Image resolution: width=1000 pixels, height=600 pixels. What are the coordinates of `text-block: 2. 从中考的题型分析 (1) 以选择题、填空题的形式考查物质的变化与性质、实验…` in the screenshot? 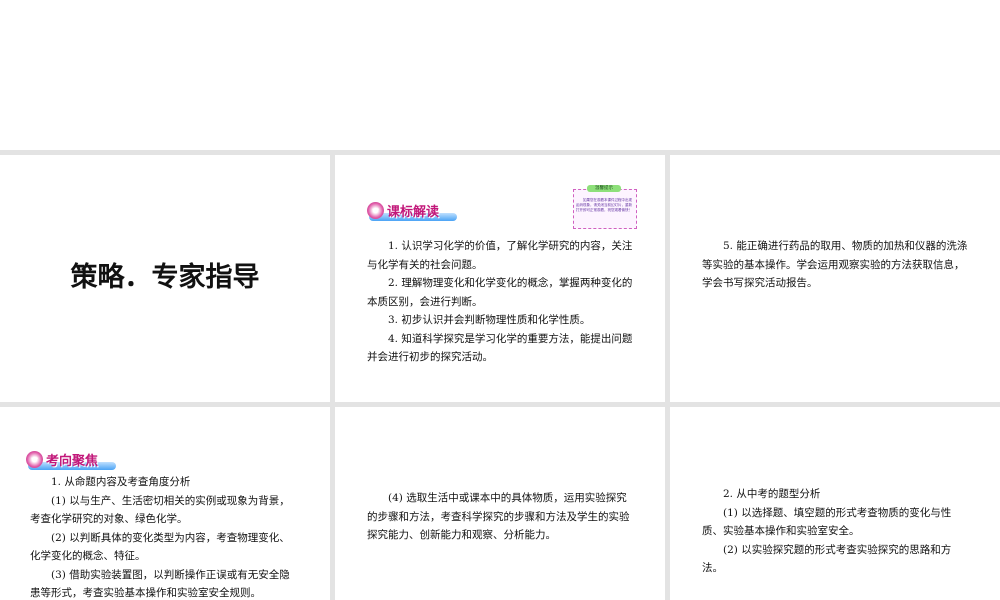 It's located at (837, 531).